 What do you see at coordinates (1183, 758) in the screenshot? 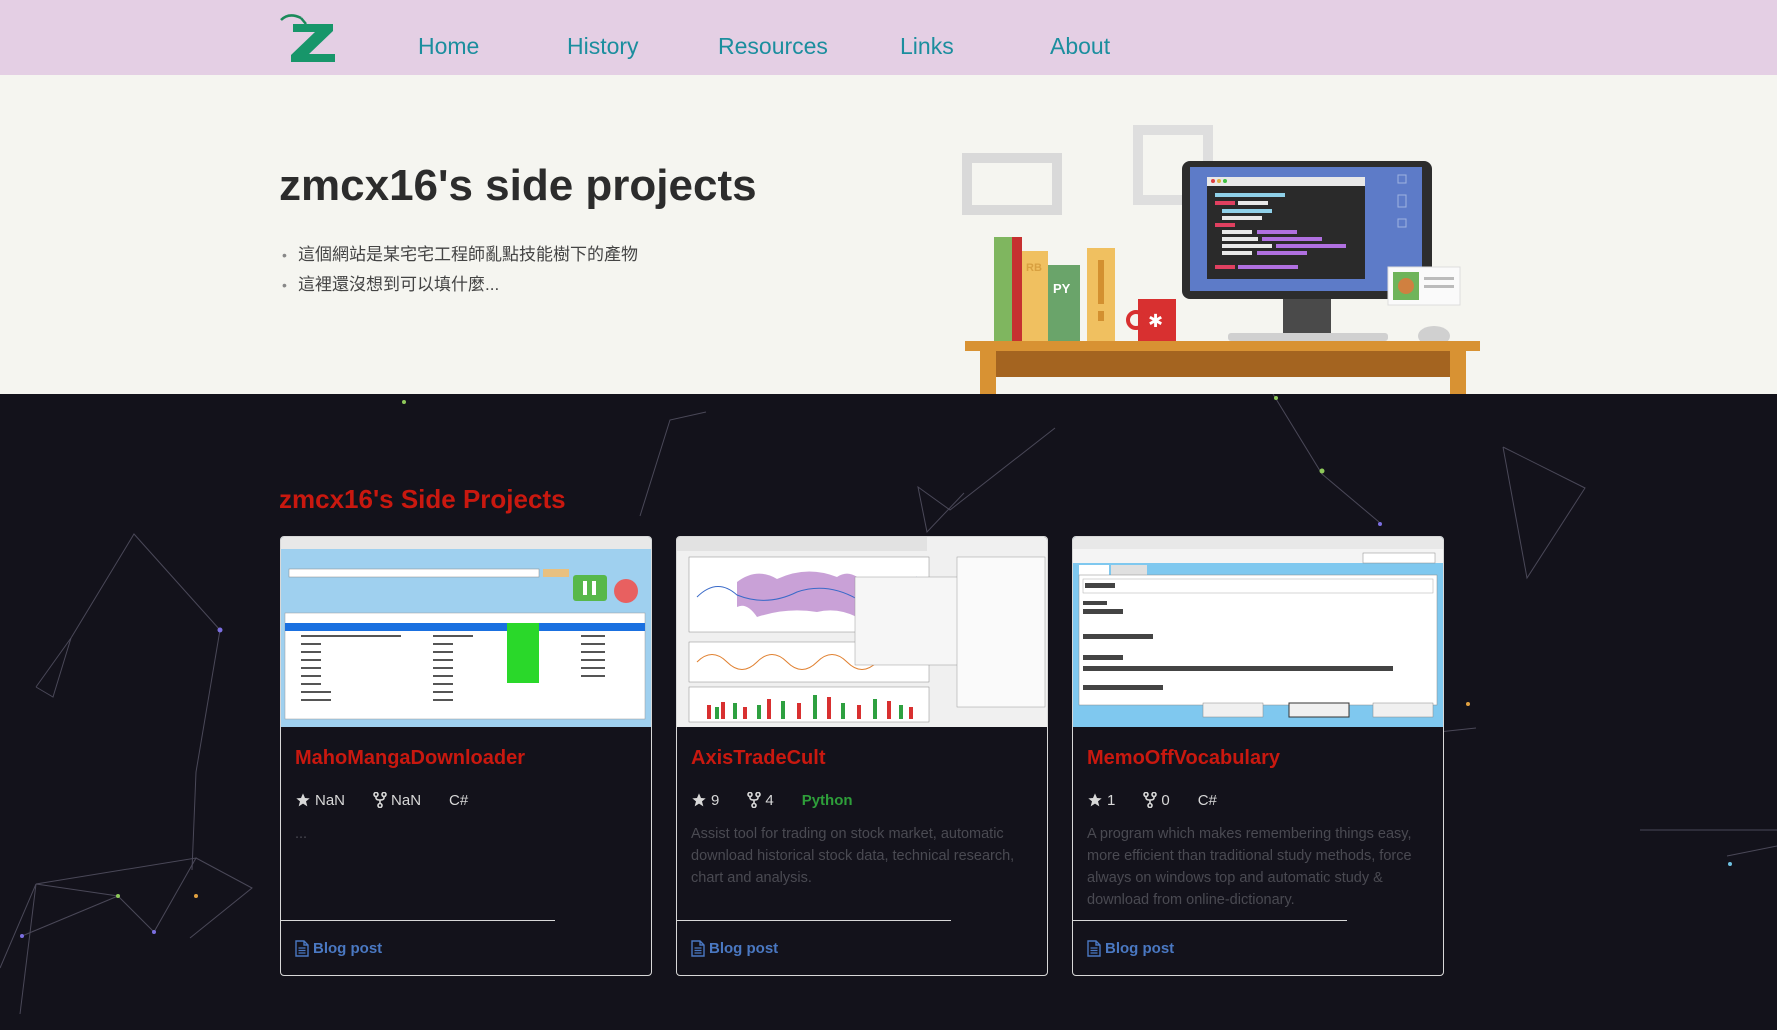
I see `project-title-link: MemoOffVocabulary` at bounding box center [1183, 758].